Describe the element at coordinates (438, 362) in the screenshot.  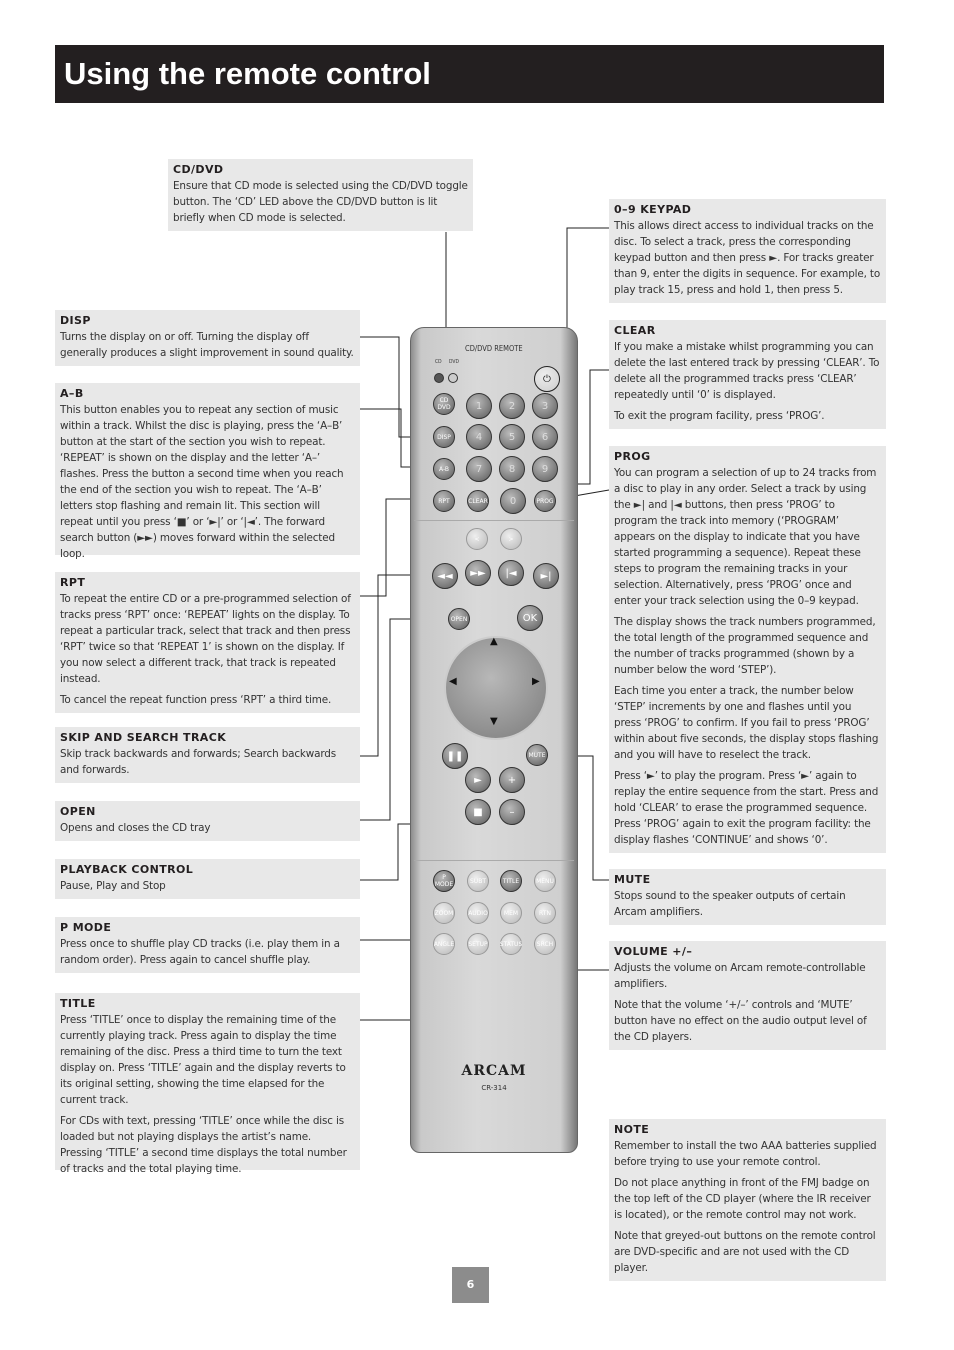
I see `led-cd-label: CD` at that location.